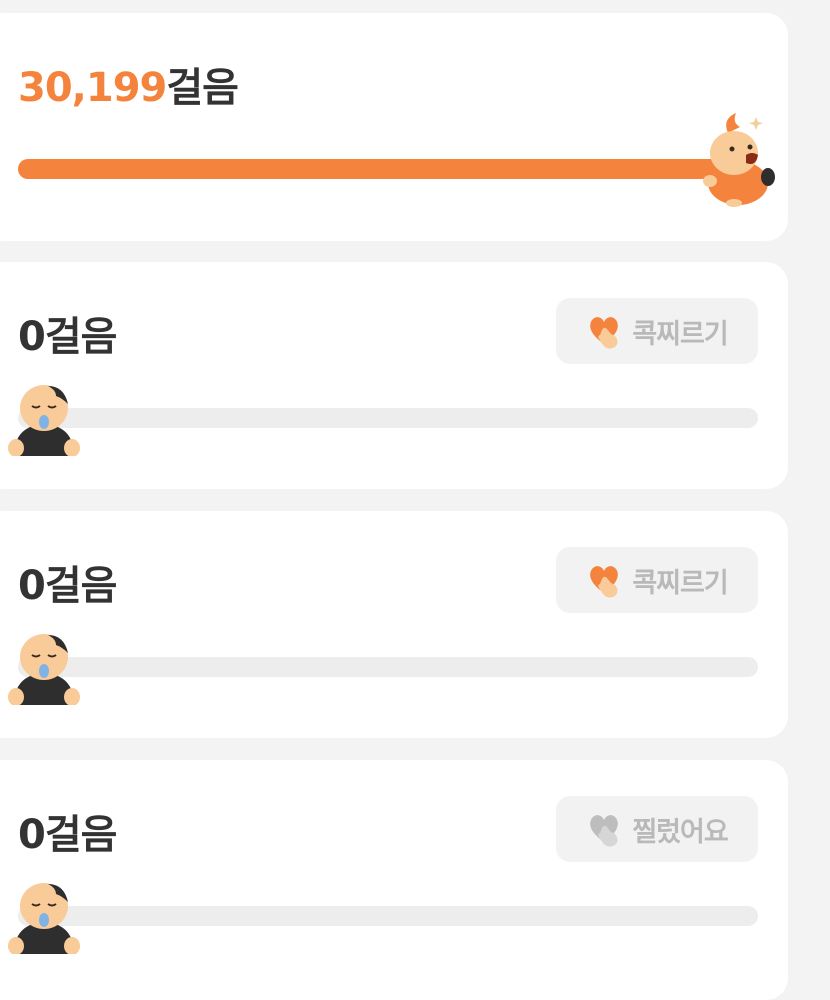 The image size is (830, 1000). Describe the element at coordinates (680, 831) in the screenshot. I see `poked-button-label: 찔렀어요` at that location.